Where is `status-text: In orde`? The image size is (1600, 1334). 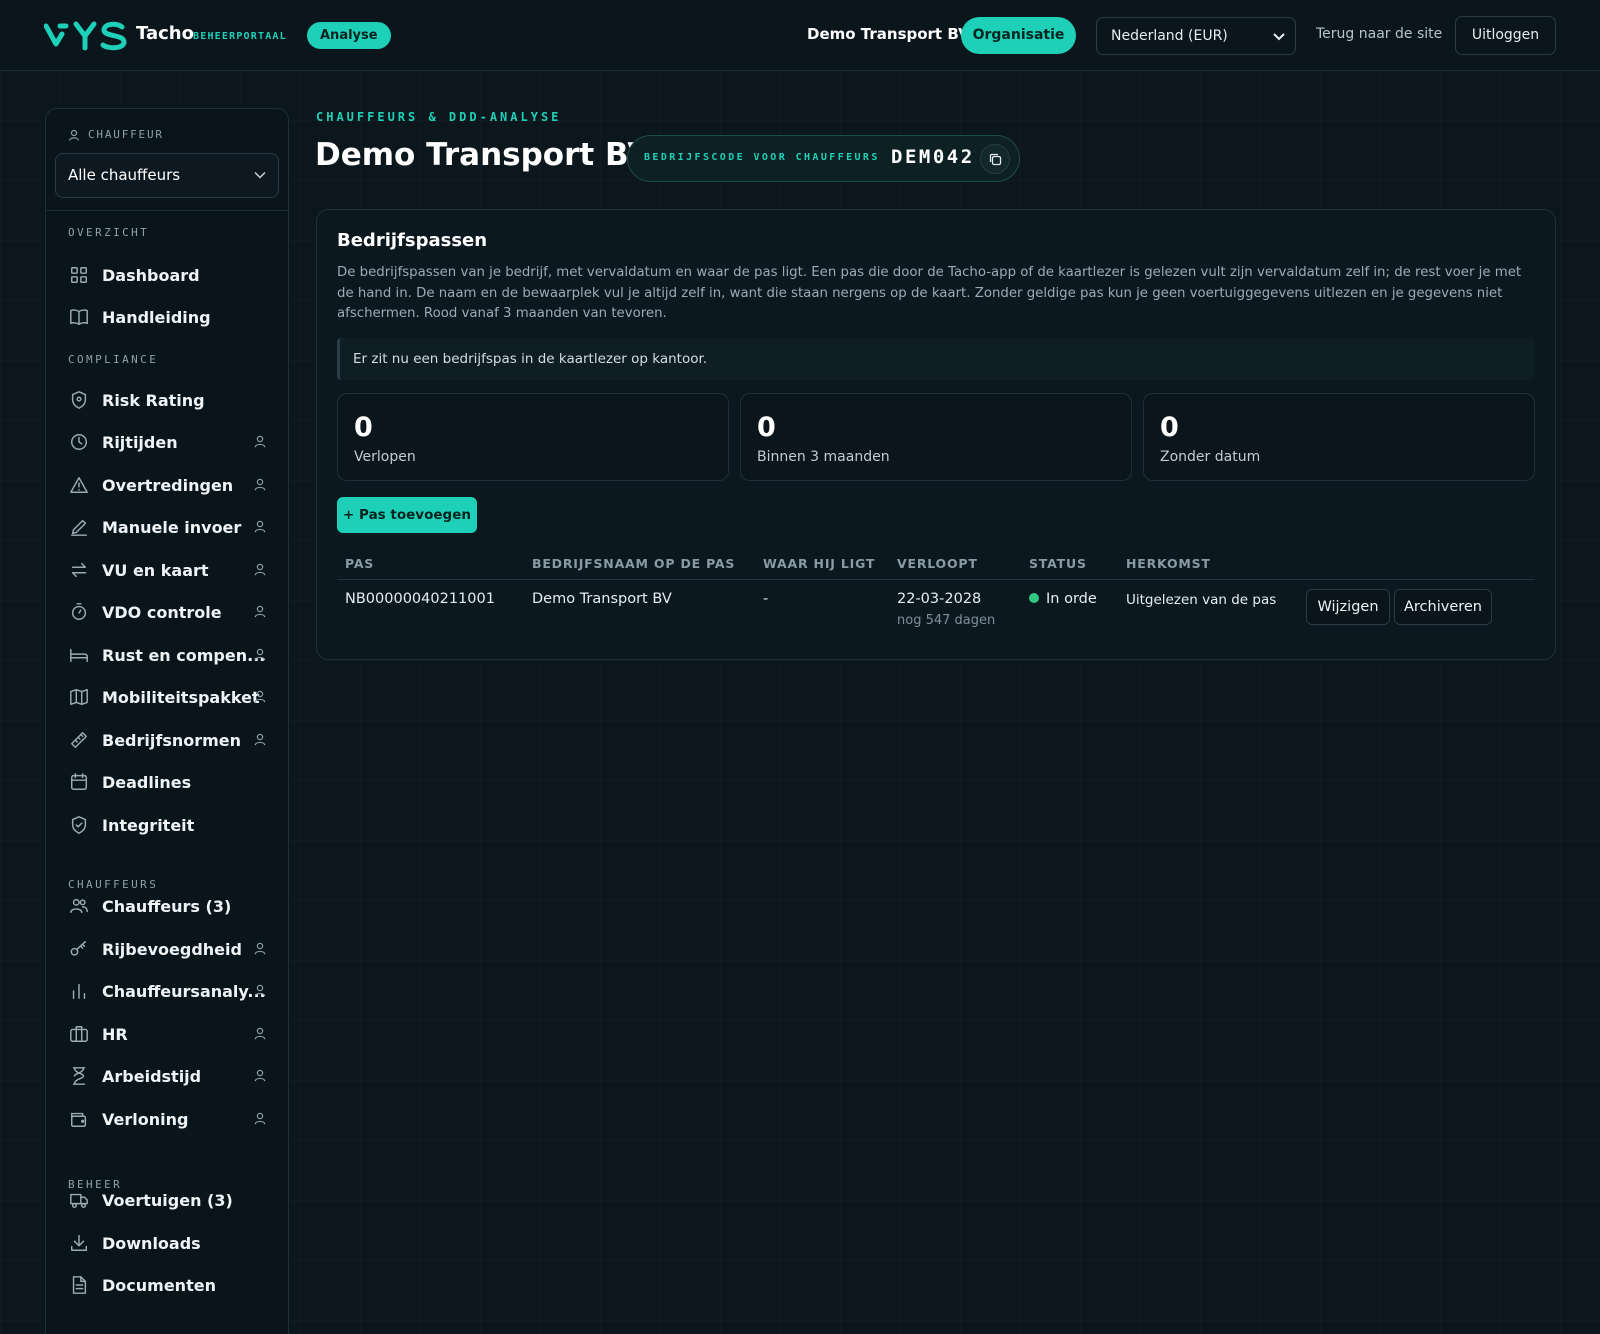 status-text: In orde is located at coordinates (1071, 599).